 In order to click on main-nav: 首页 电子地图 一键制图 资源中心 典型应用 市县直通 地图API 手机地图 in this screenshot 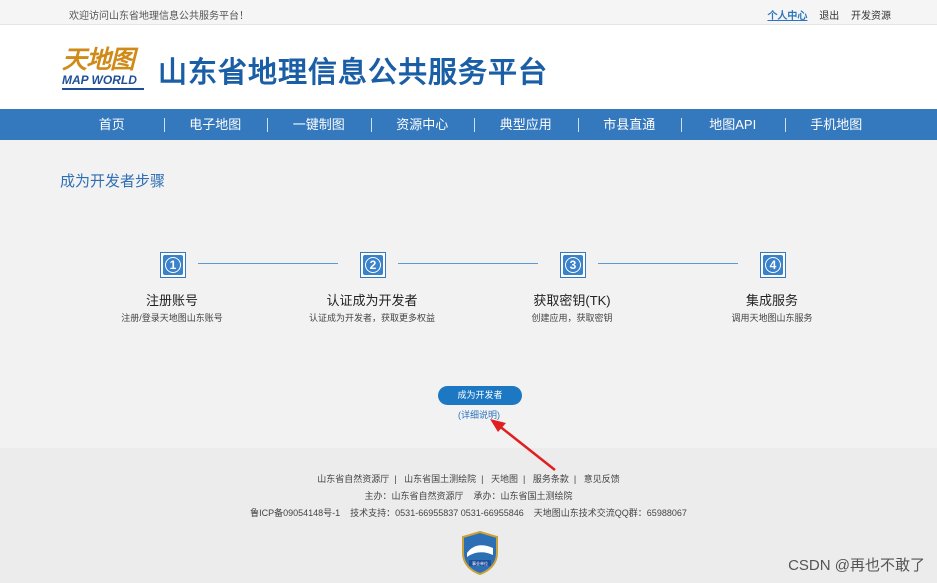, I will do `click(468, 124)`.